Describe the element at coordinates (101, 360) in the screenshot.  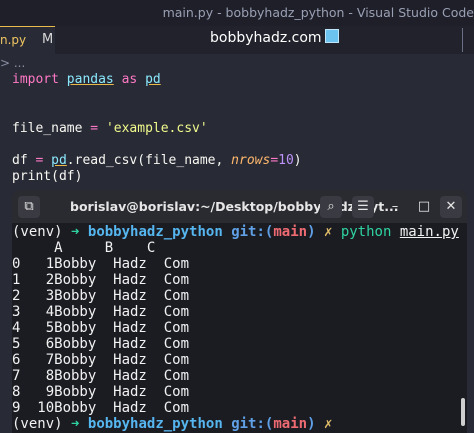
I see `table-row: 6 7Bobby Hadz Com` at that location.